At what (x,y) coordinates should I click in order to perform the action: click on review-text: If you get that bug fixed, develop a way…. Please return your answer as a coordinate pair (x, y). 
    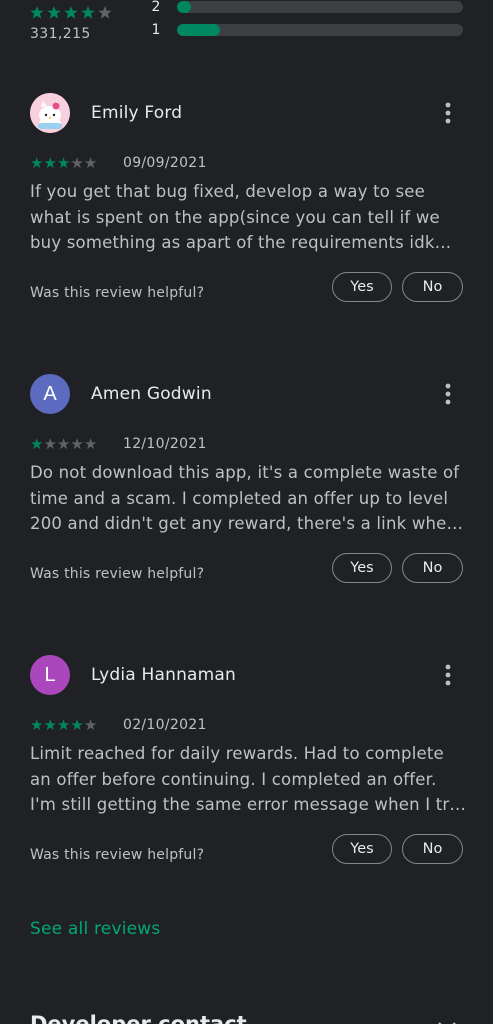
    Looking at the image, I should click on (248, 217).